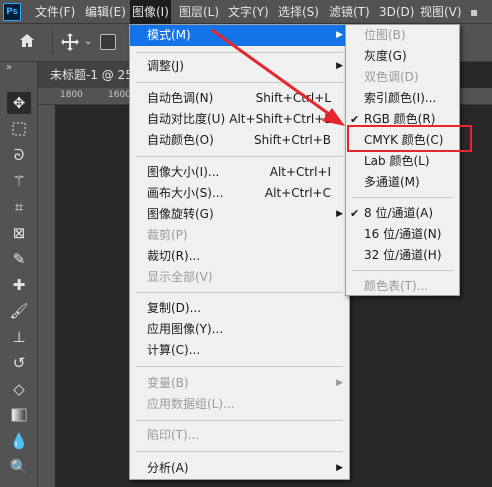 The width and height of the screenshot is (492, 487). Describe the element at coordinates (409, 138) in the screenshot. I see `annotation-highlight-box` at that location.